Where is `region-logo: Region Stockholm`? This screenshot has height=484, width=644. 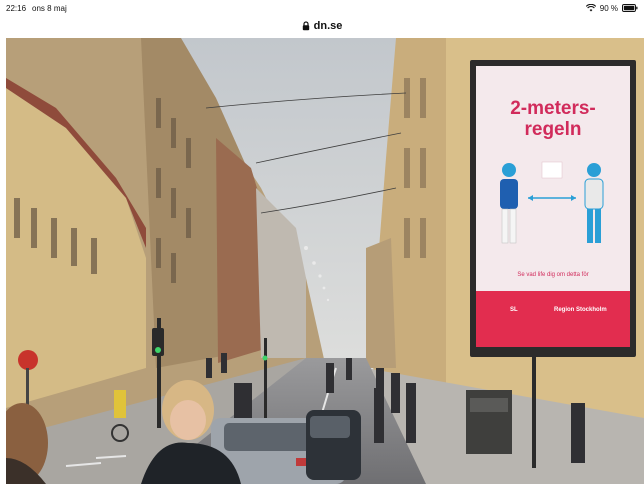
region-logo: Region Stockholm is located at coordinates (580, 310).